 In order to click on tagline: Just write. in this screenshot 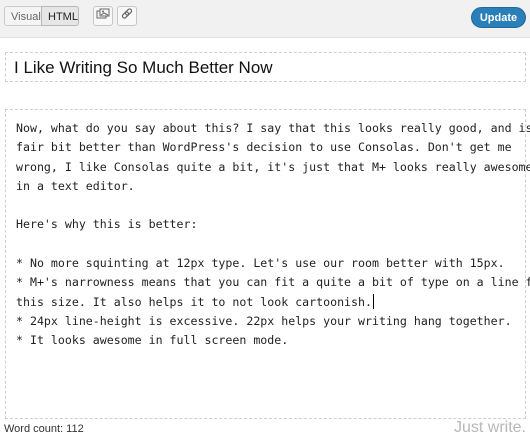, I will do `click(489, 427)`.